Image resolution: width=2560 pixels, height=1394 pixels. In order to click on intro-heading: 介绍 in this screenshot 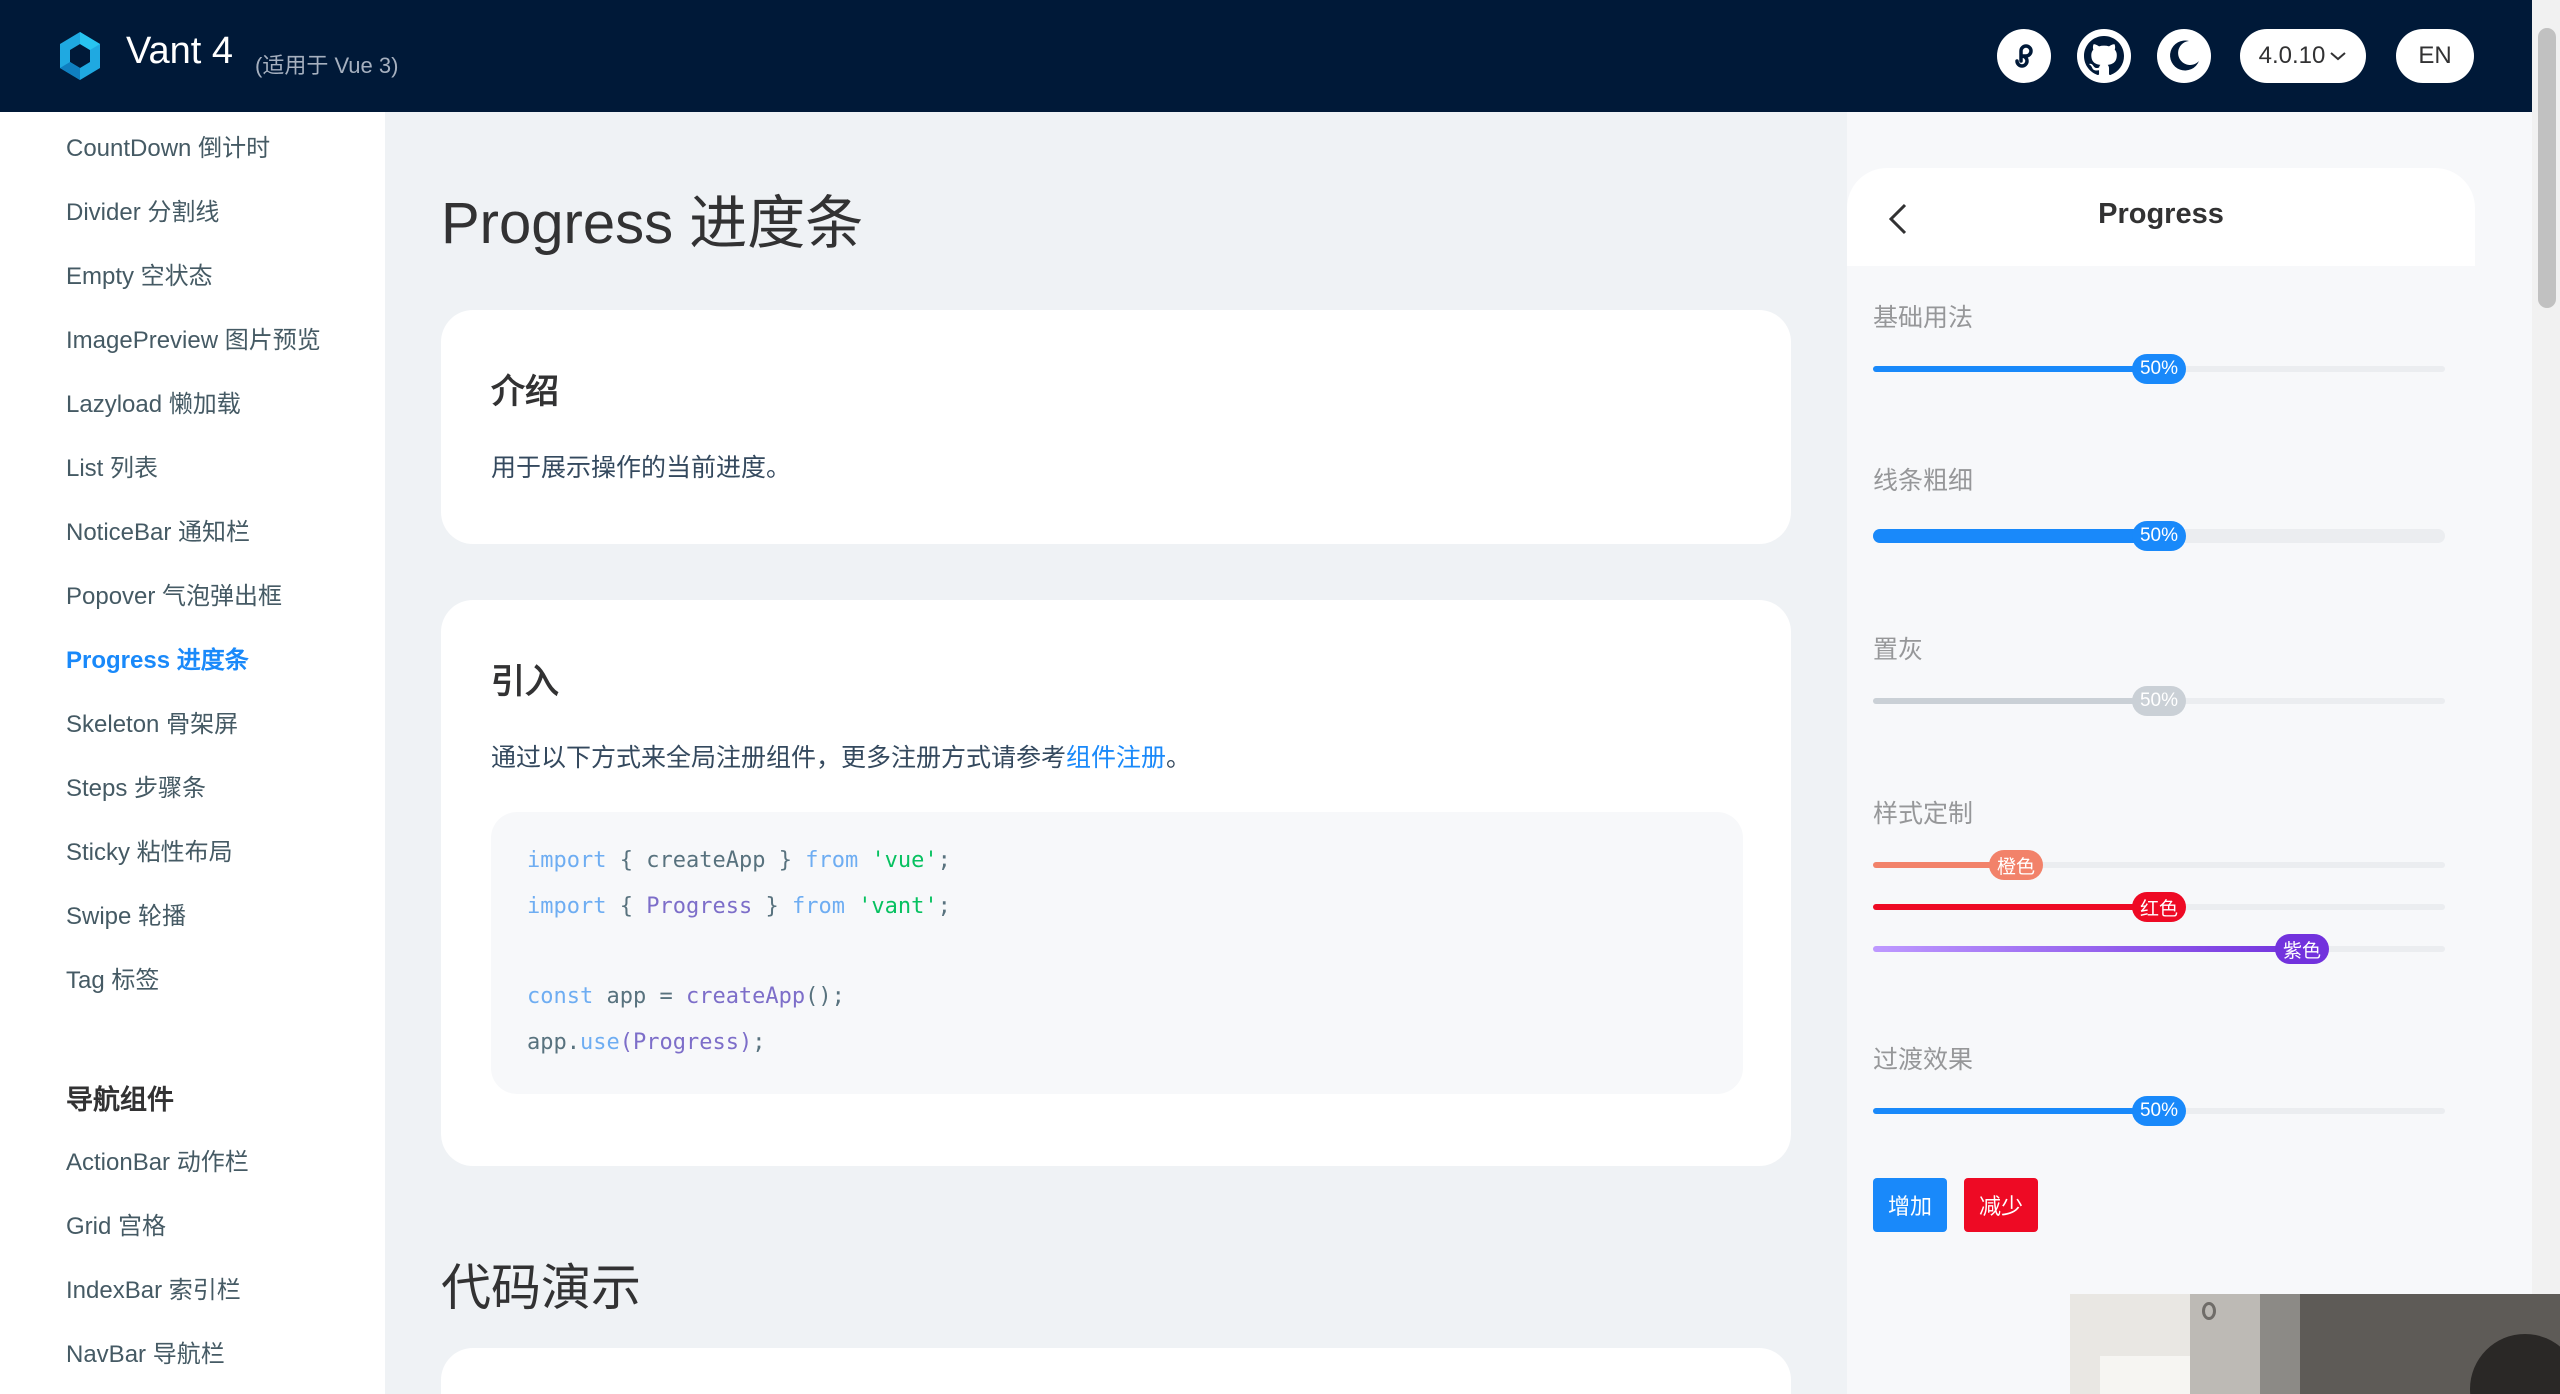, I will do `click(525, 392)`.